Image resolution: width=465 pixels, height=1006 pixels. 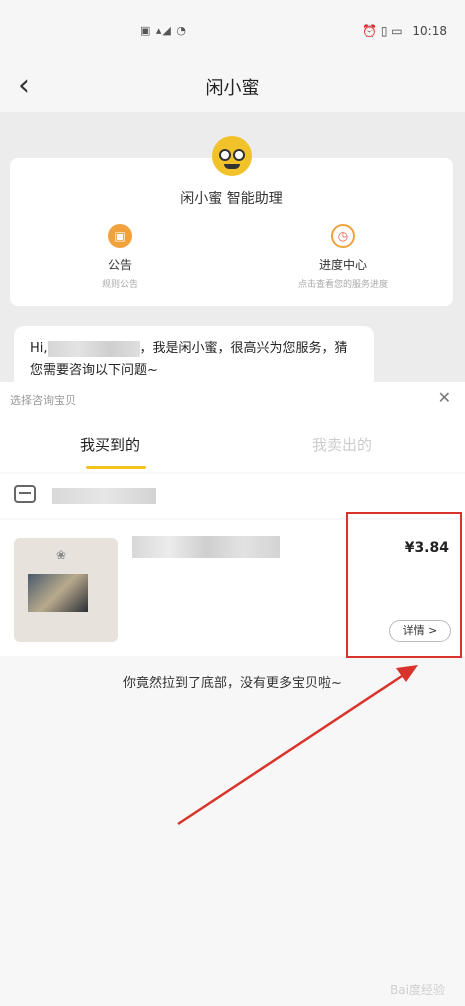 I want to click on tab-bought: 我买到的, so click(x=110, y=444).